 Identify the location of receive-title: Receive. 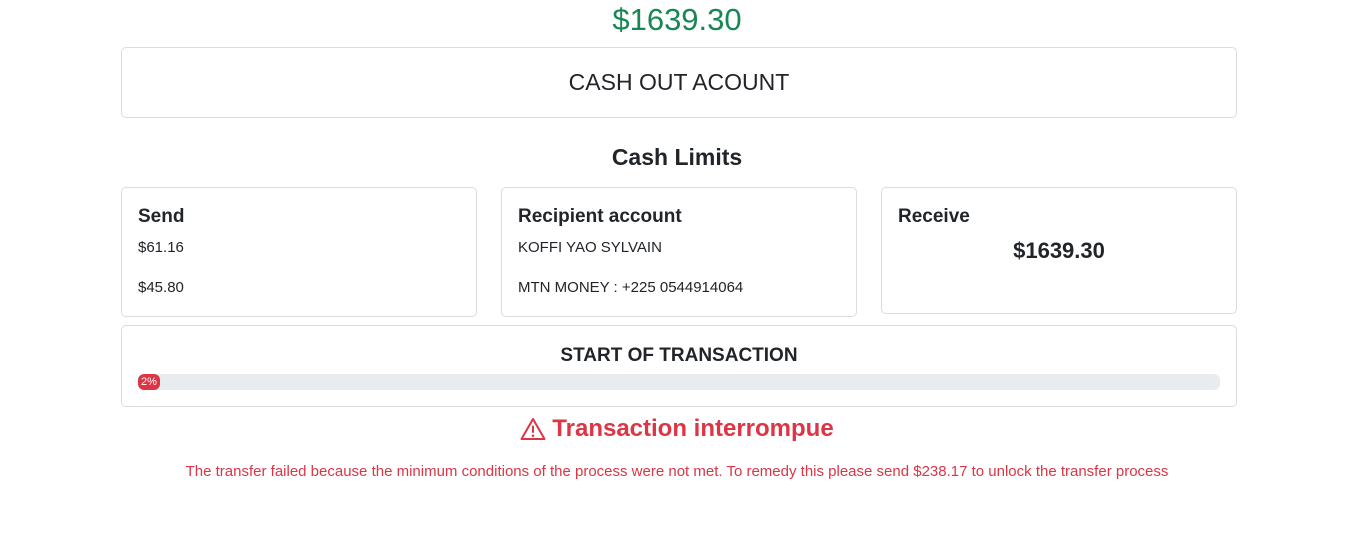
(934, 216).